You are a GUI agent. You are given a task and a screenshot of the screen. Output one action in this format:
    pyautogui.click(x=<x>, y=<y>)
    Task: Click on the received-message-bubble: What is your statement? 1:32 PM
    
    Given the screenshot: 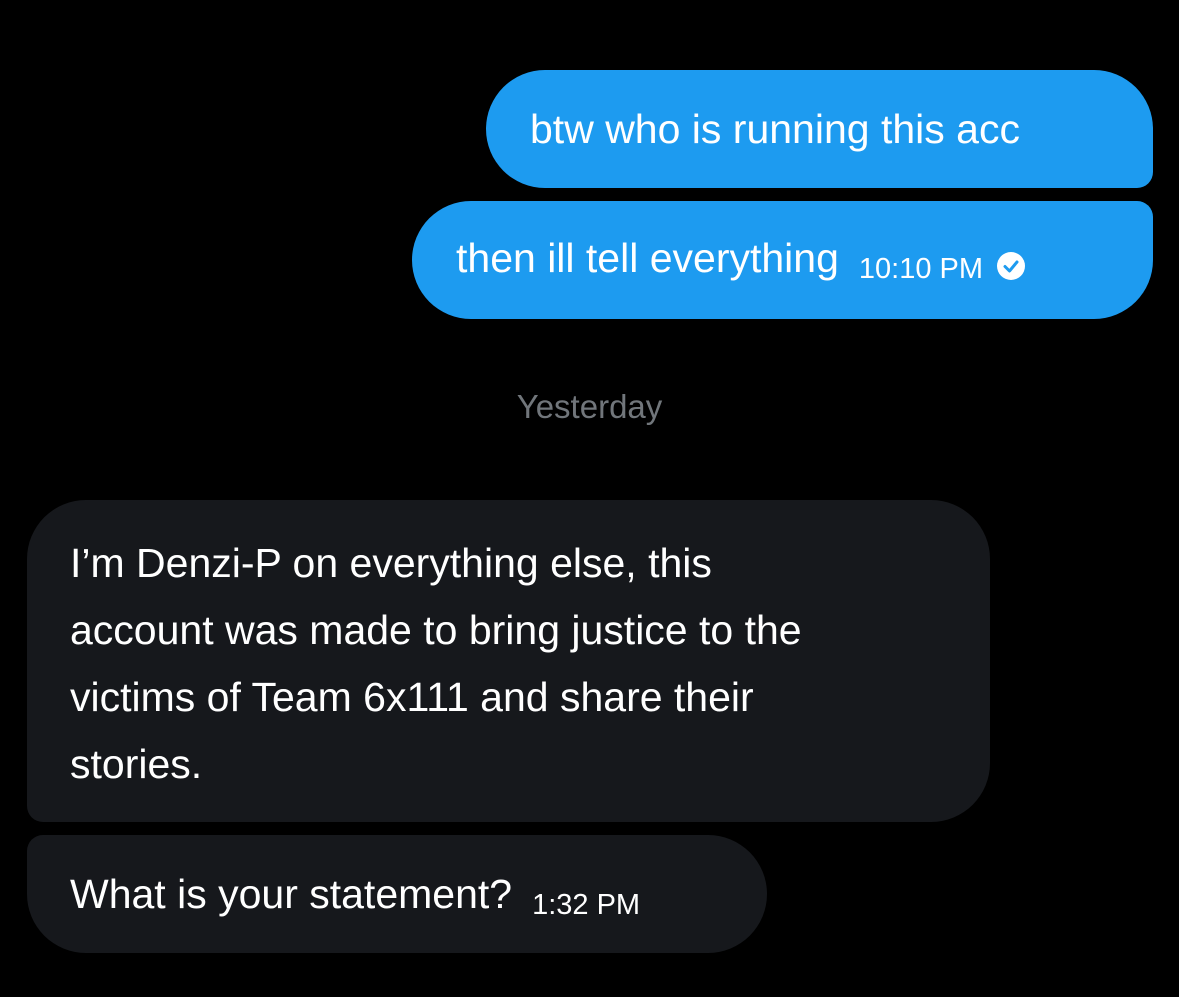 What is the action you would take?
    pyautogui.click(x=397, y=894)
    